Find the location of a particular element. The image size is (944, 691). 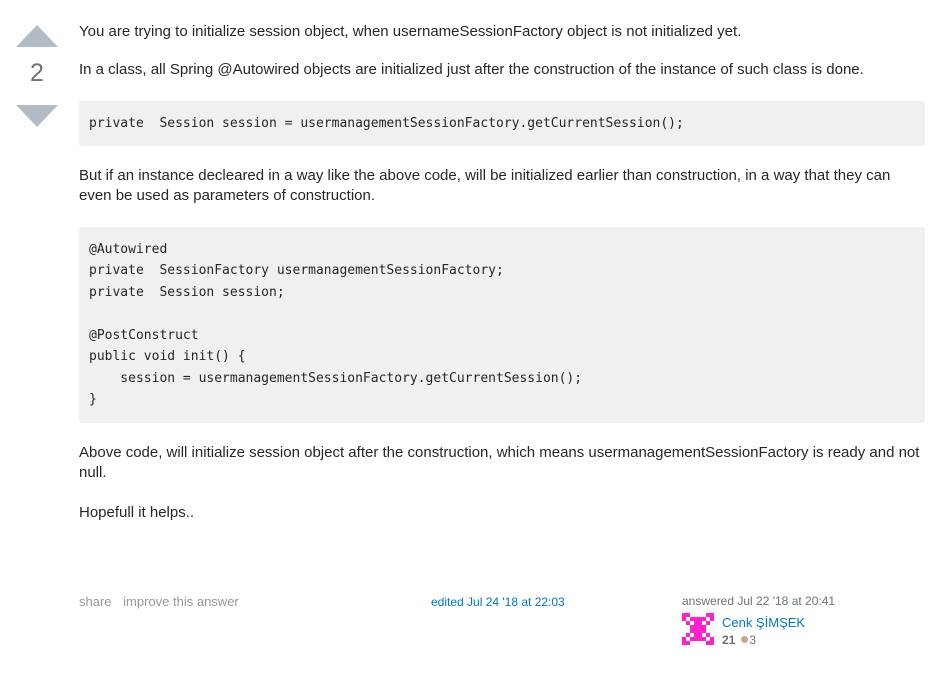

identicon-avatar is located at coordinates (698, 629).